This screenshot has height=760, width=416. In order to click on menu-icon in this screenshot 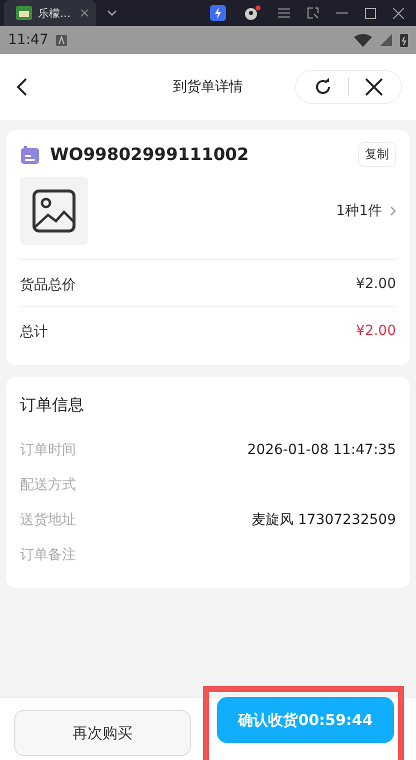, I will do `click(284, 13)`.